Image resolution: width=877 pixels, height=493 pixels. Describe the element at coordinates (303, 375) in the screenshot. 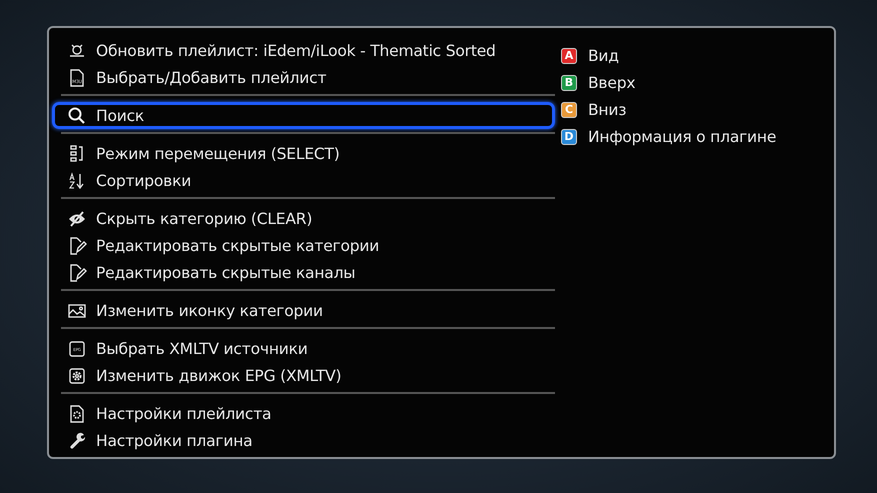

I see `menu-item: Изменить движок EPG (XMLTV)` at that location.